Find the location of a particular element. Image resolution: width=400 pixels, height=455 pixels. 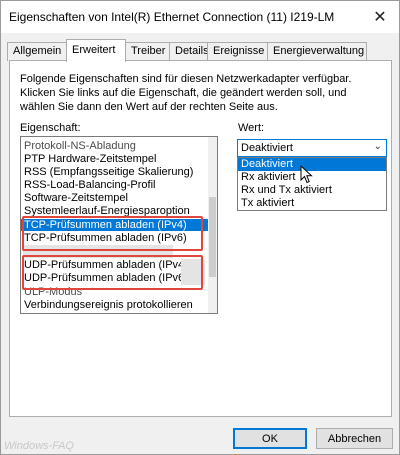

blurred-row is located at coordinates (98, 251).